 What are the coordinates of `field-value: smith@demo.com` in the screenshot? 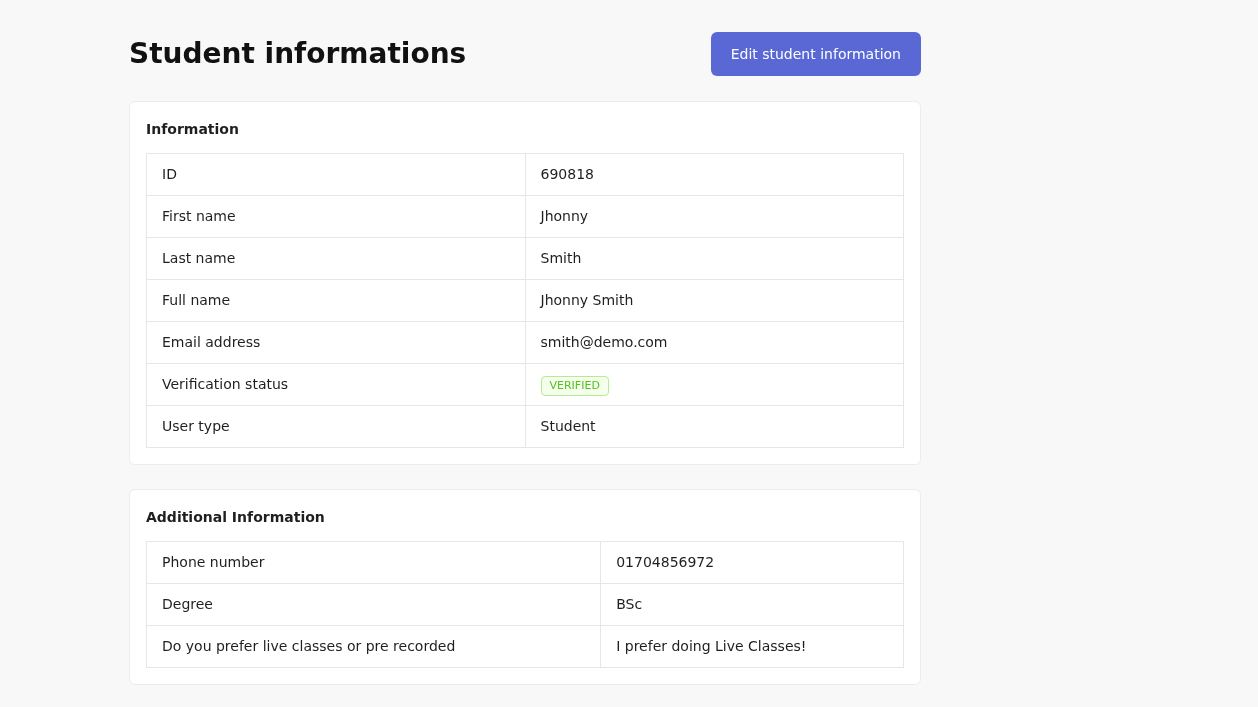 It's located at (604, 342).